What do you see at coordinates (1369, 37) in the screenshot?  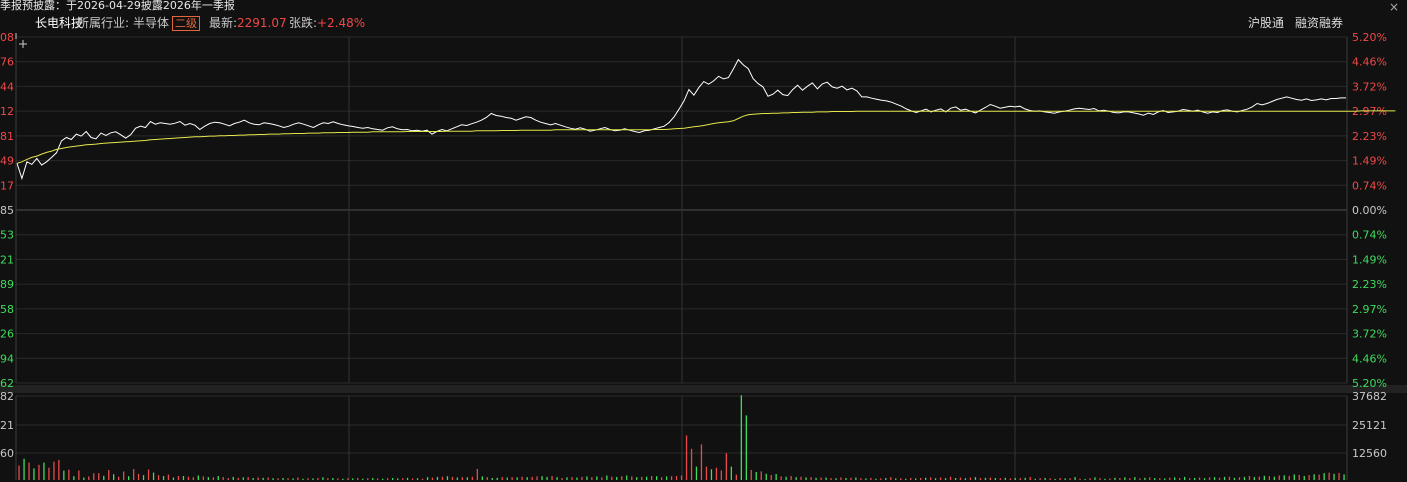 I see `right-tick-label: 5.20%` at bounding box center [1369, 37].